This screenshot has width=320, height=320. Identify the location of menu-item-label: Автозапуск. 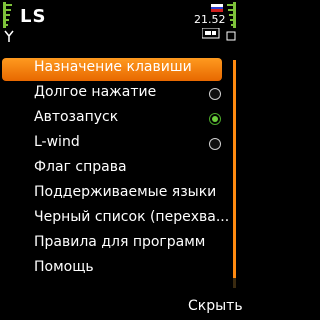
(76, 117).